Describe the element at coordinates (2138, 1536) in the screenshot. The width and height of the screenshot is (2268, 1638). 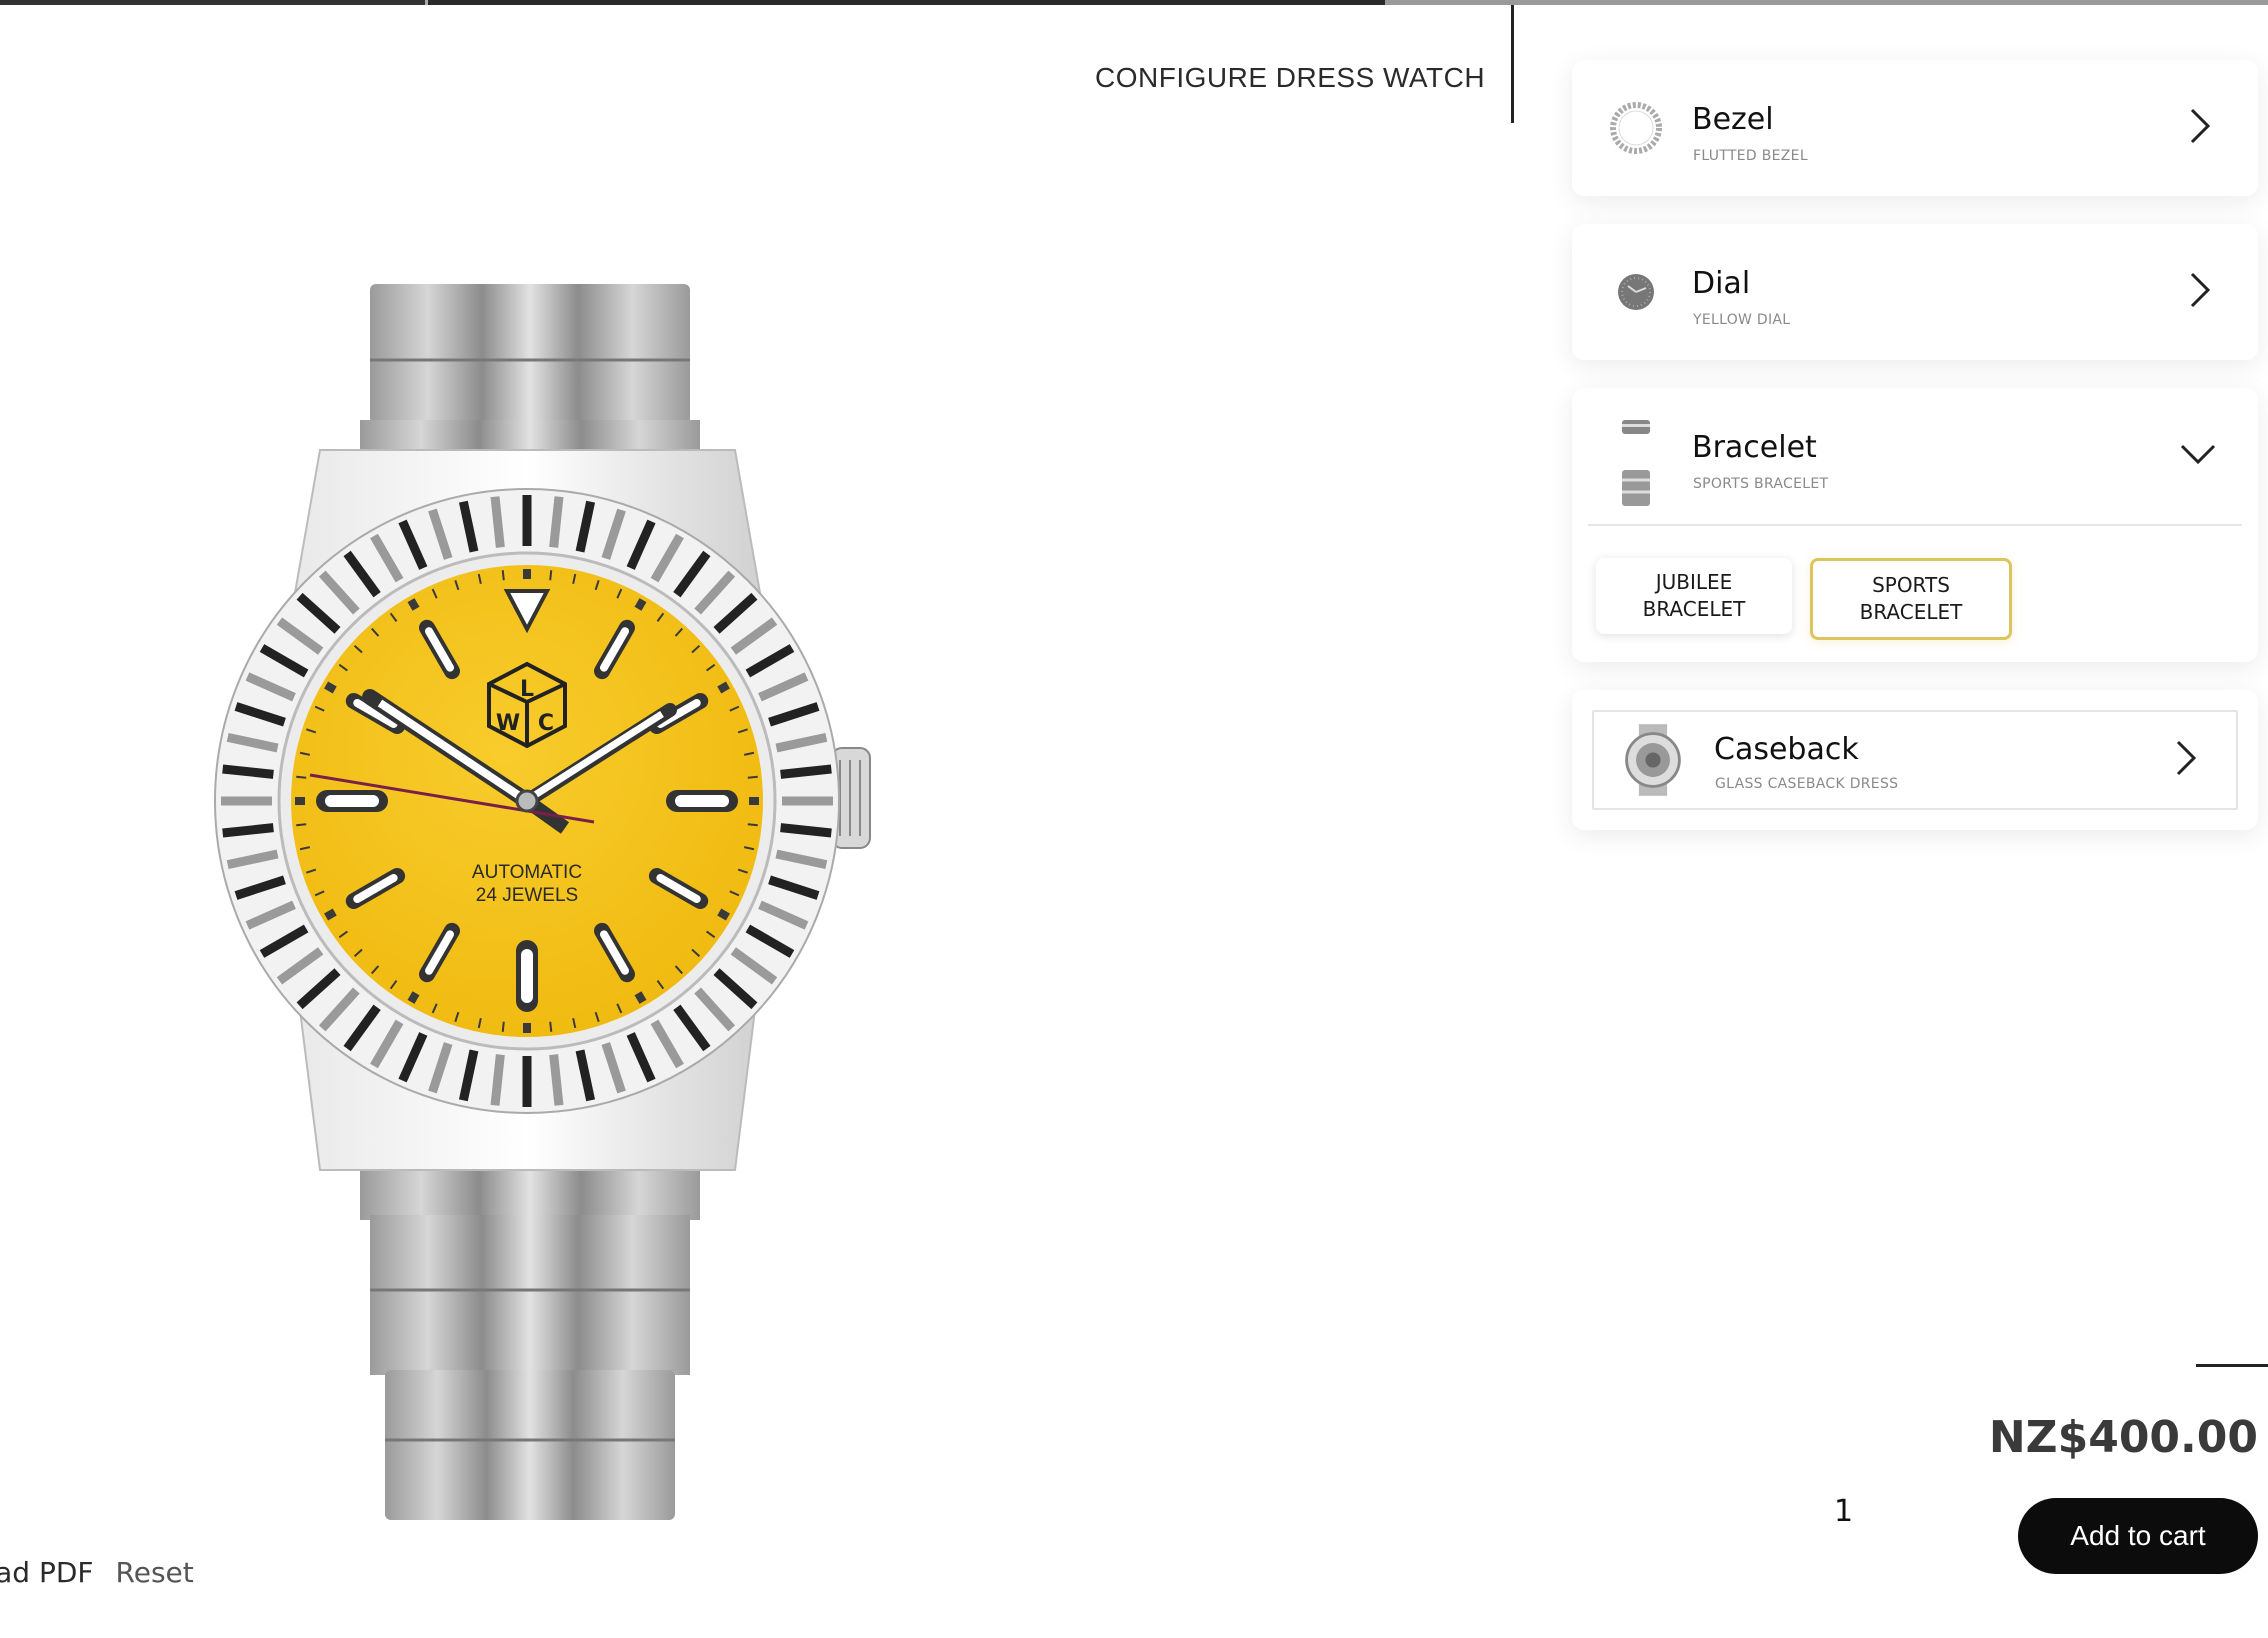
I see `add-to-cart-button: Add to cart` at that location.